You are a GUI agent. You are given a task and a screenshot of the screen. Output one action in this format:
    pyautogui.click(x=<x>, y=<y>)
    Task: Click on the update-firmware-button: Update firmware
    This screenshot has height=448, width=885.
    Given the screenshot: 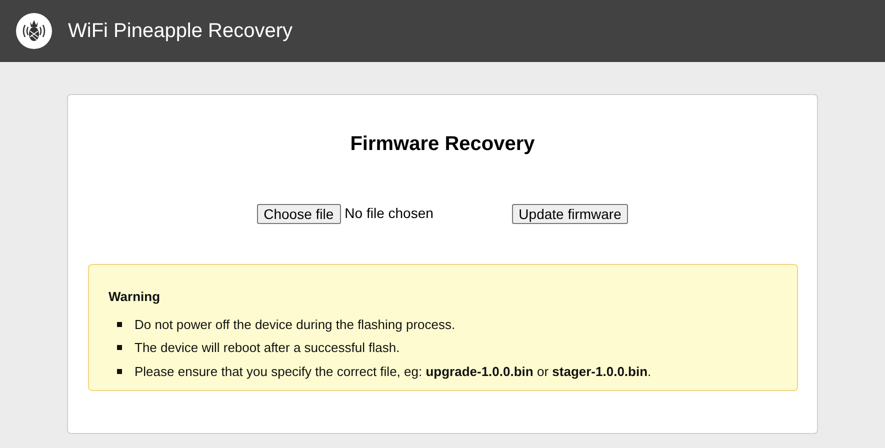 What is the action you would take?
    pyautogui.click(x=570, y=214)
    